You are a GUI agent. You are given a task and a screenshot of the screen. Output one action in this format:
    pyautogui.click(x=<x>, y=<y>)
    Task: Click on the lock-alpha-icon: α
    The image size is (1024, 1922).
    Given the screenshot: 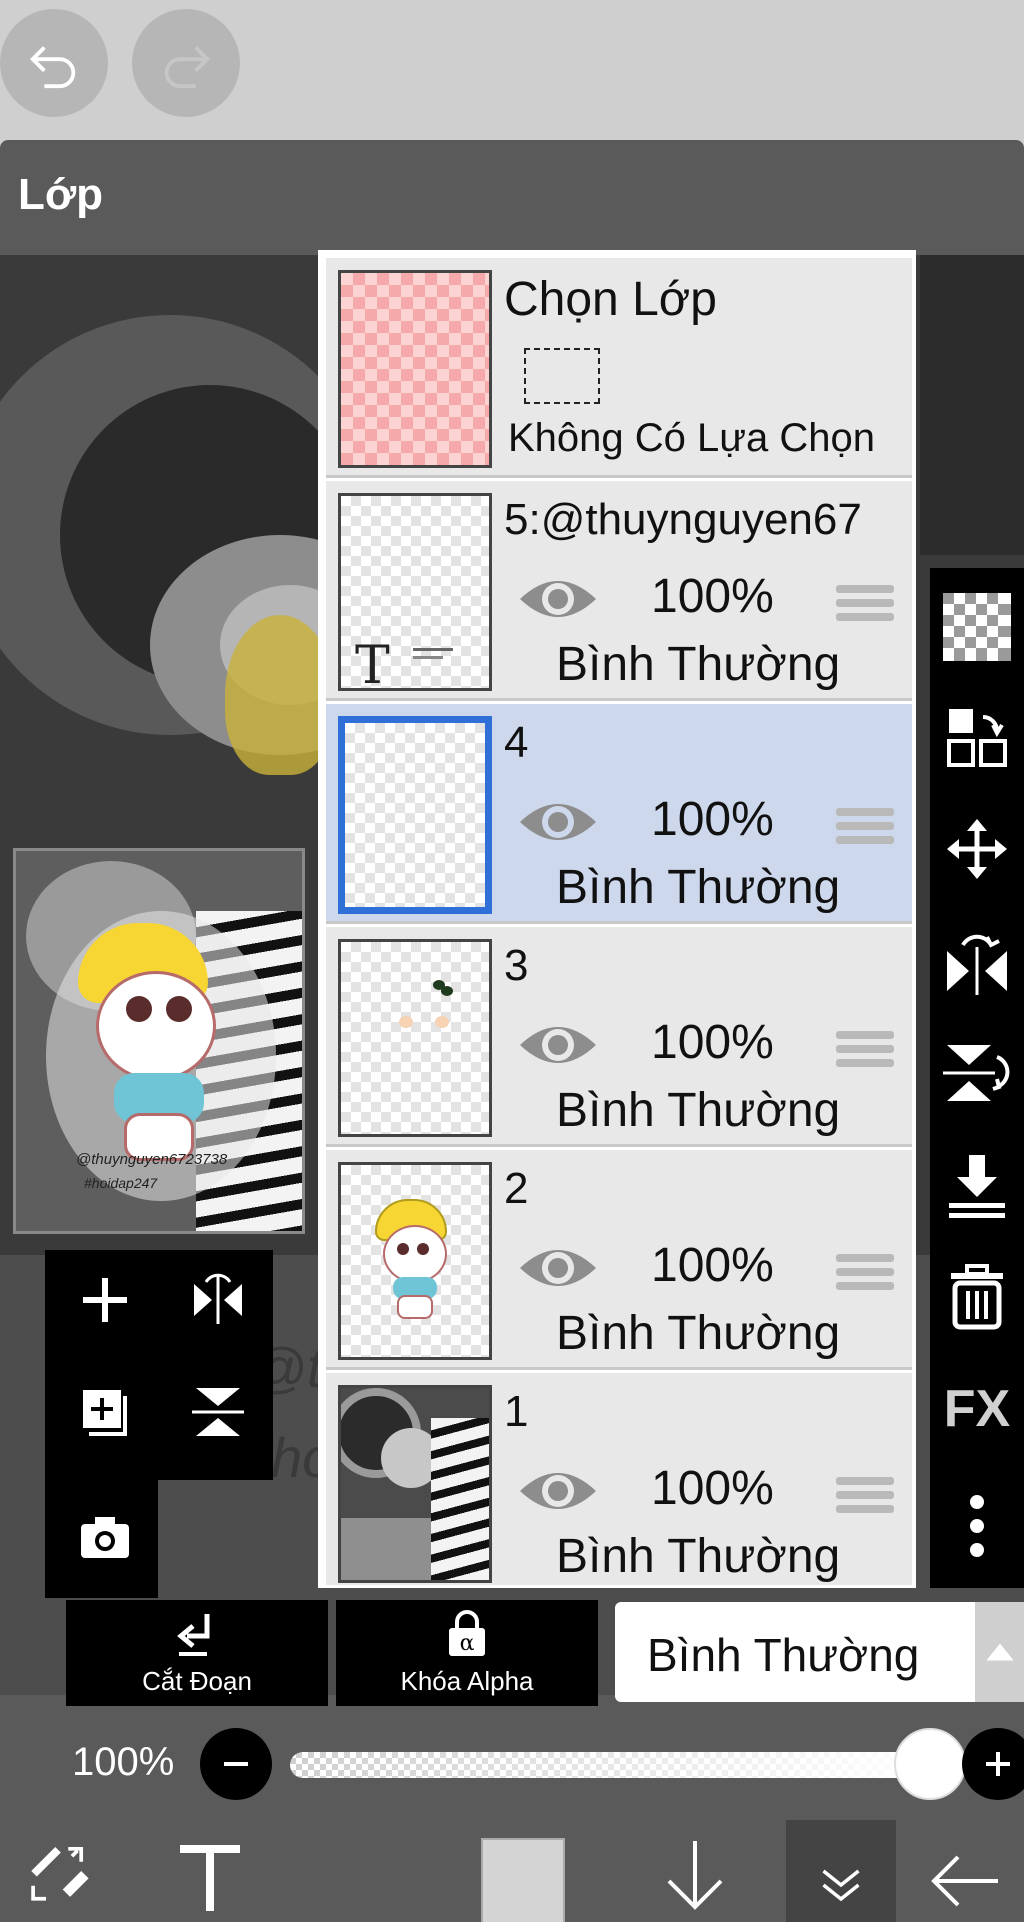 What is the action you would take?
    pyautogui.click(x=467, y=1633)
    